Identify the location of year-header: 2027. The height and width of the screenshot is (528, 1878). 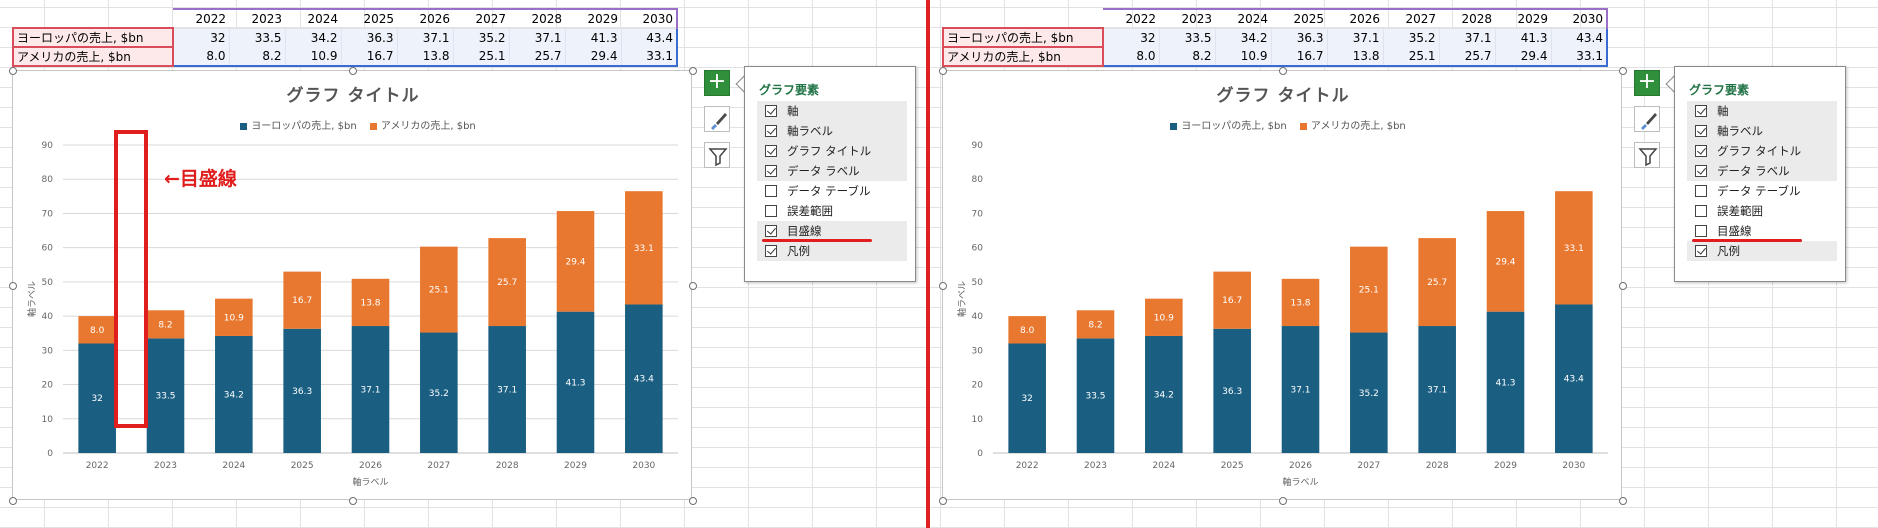
(1411, 18).